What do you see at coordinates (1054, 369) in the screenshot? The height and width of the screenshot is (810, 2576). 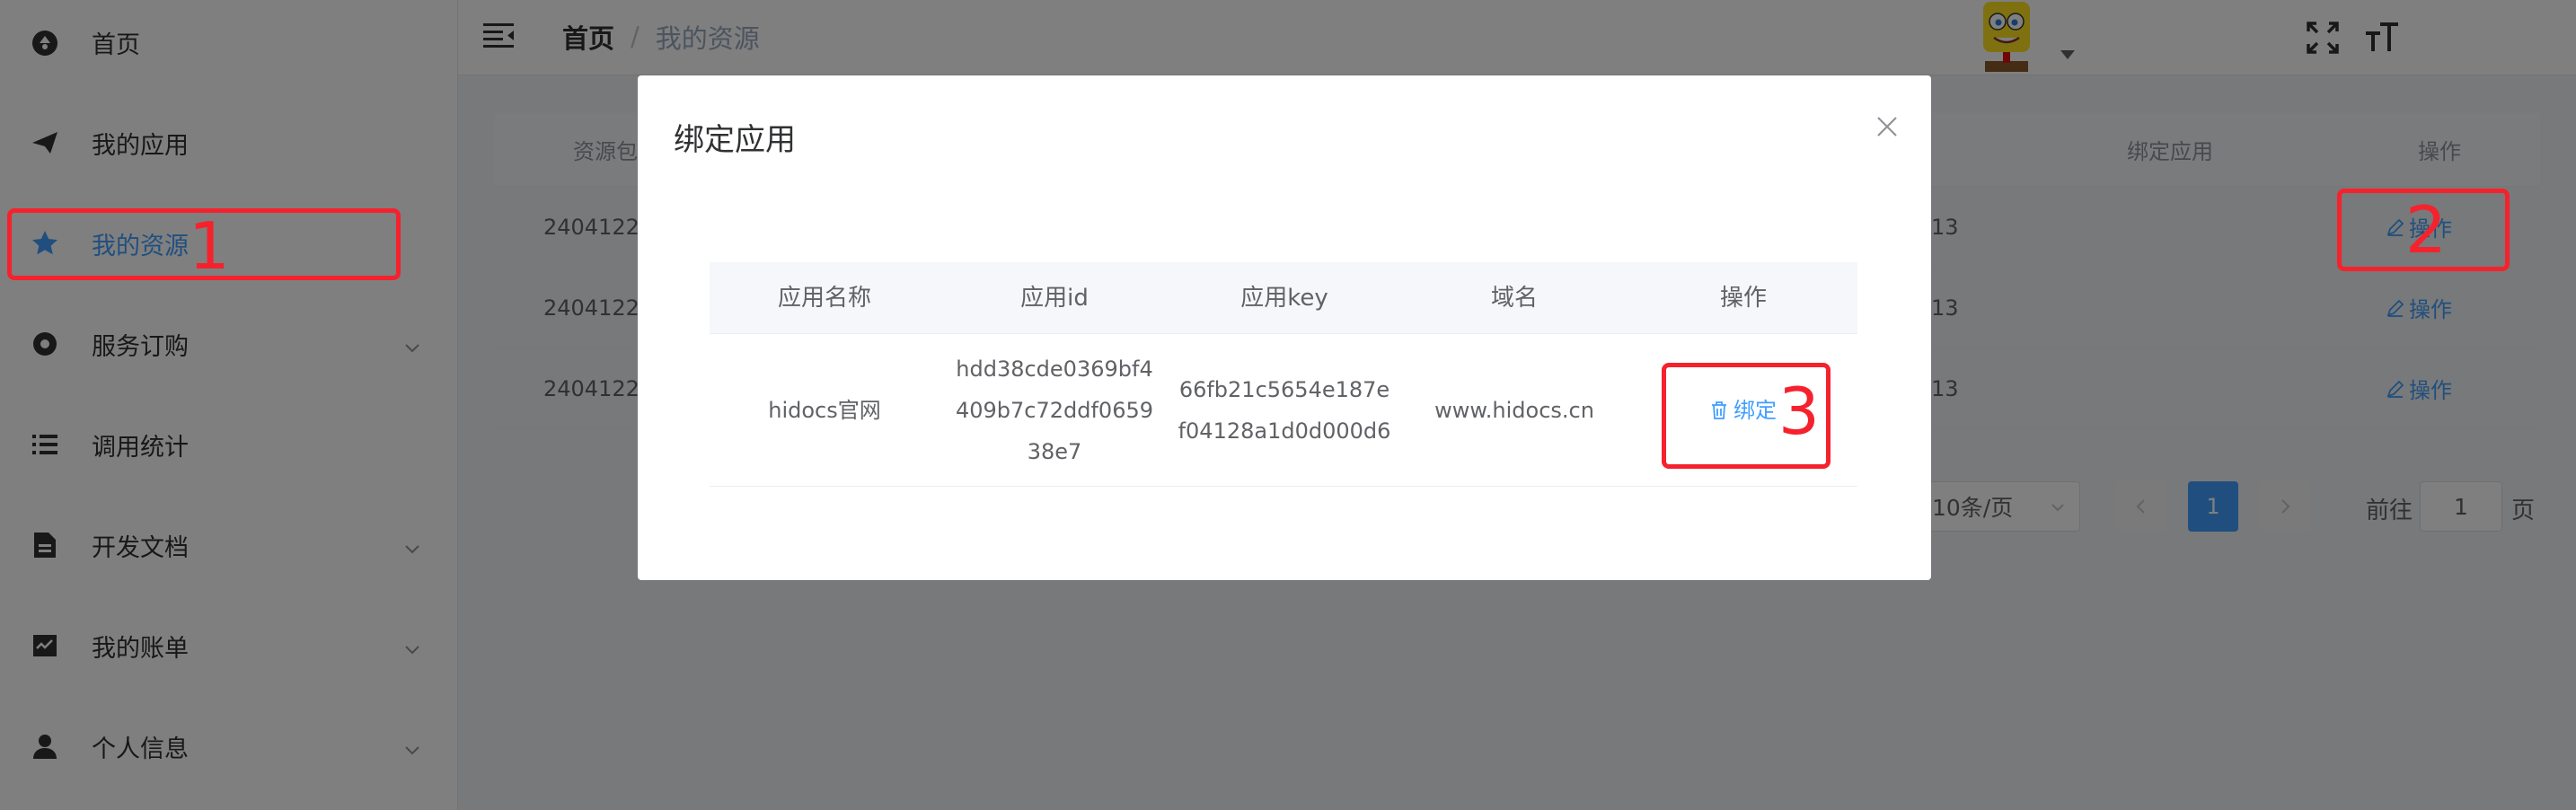 I see `app-id-line: hdd38cde0369bf4` at bounding box center [1054, 369].